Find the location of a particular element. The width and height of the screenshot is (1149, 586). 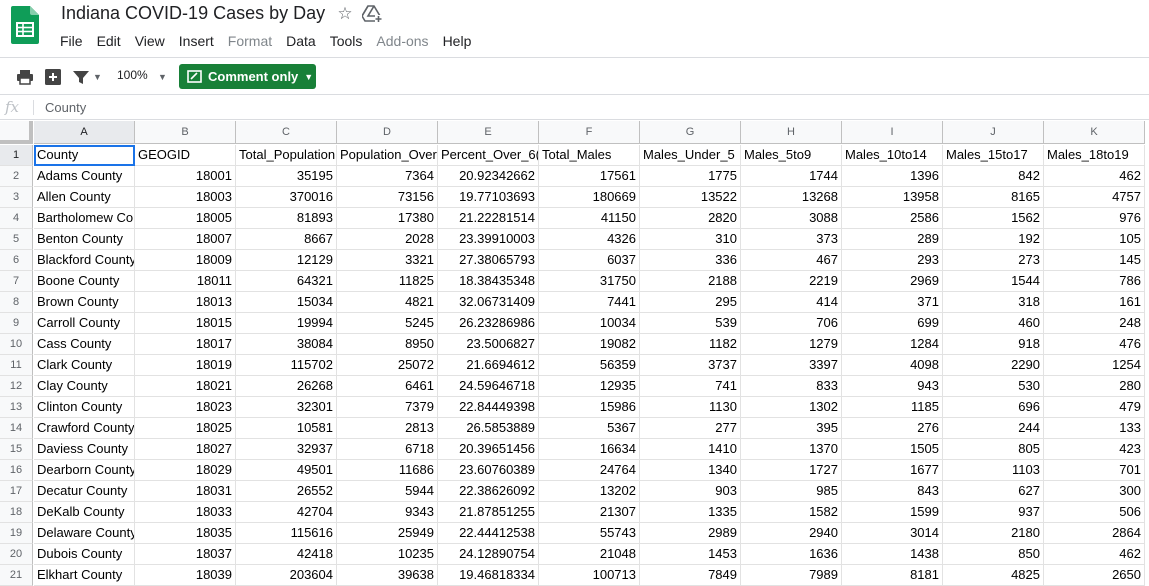

cell-j3: 8165 is located at coordinates (993, 197).